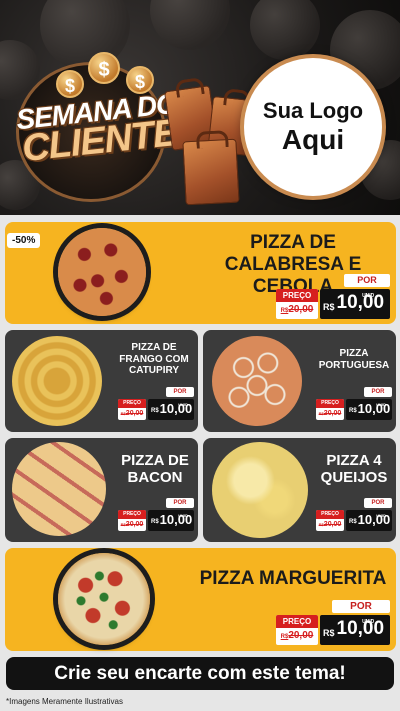 The image size is (400, 711). What do you see at coordinates (354, 359) in the screenshot?
I see `product-name: PIZZA PORTUGUESA` at bounding box center [354, 359].